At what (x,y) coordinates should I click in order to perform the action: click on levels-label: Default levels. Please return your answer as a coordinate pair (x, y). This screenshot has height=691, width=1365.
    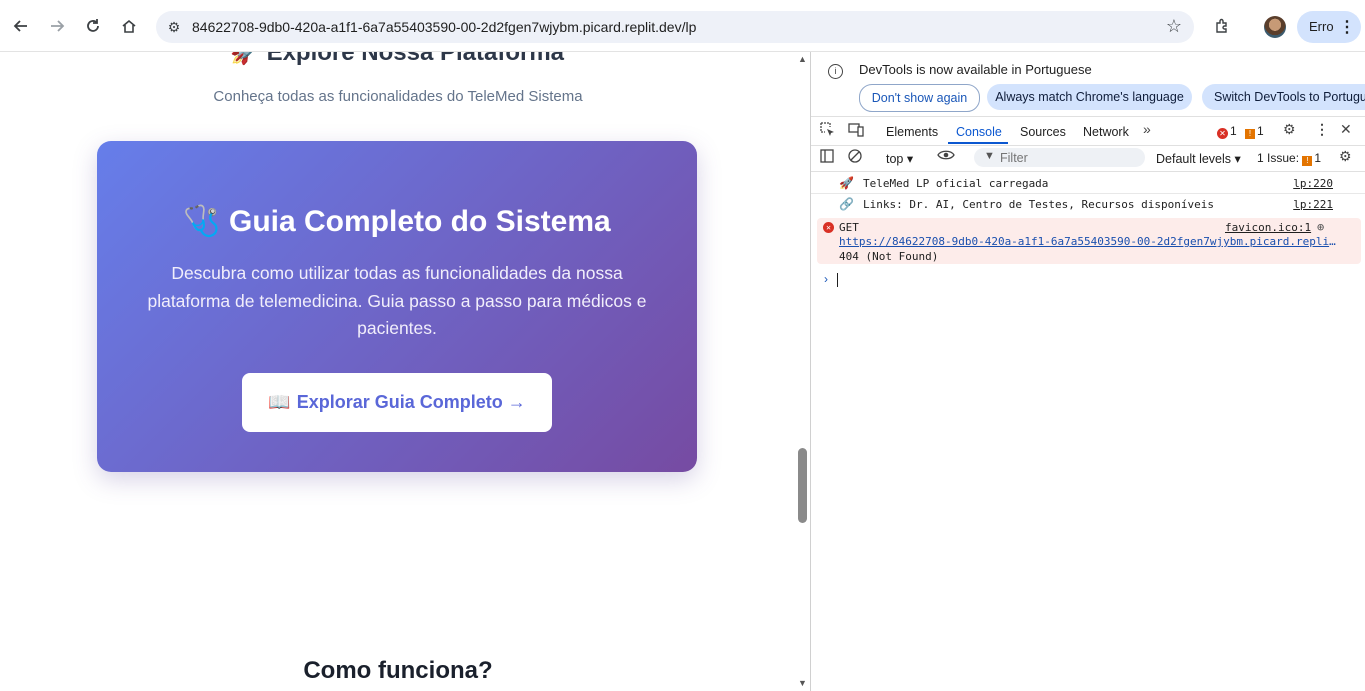
    Looking at the image, I should click on (1194, 159).